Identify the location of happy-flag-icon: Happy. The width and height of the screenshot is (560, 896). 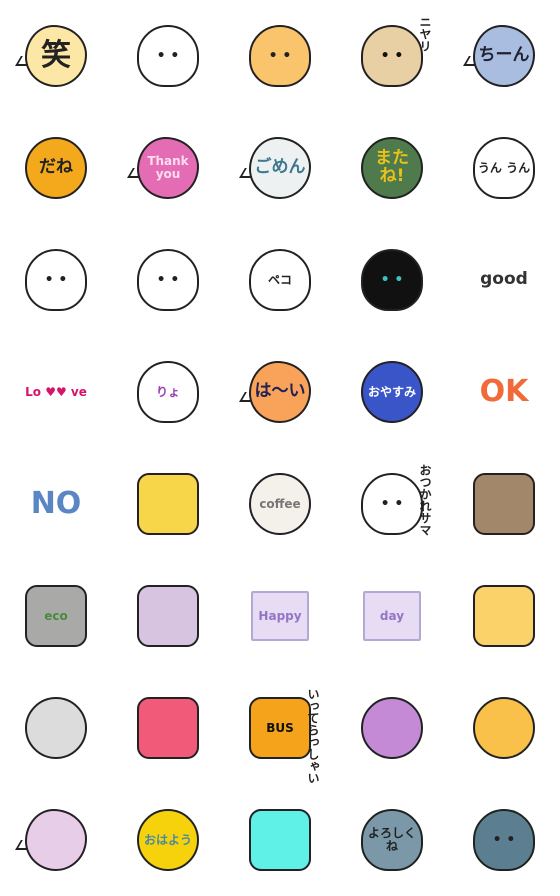
(280, 616).